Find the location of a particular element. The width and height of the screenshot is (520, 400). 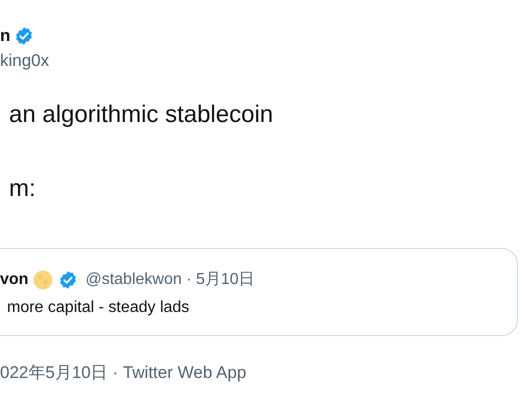

author-name: n is located at coordinates (5, 36).